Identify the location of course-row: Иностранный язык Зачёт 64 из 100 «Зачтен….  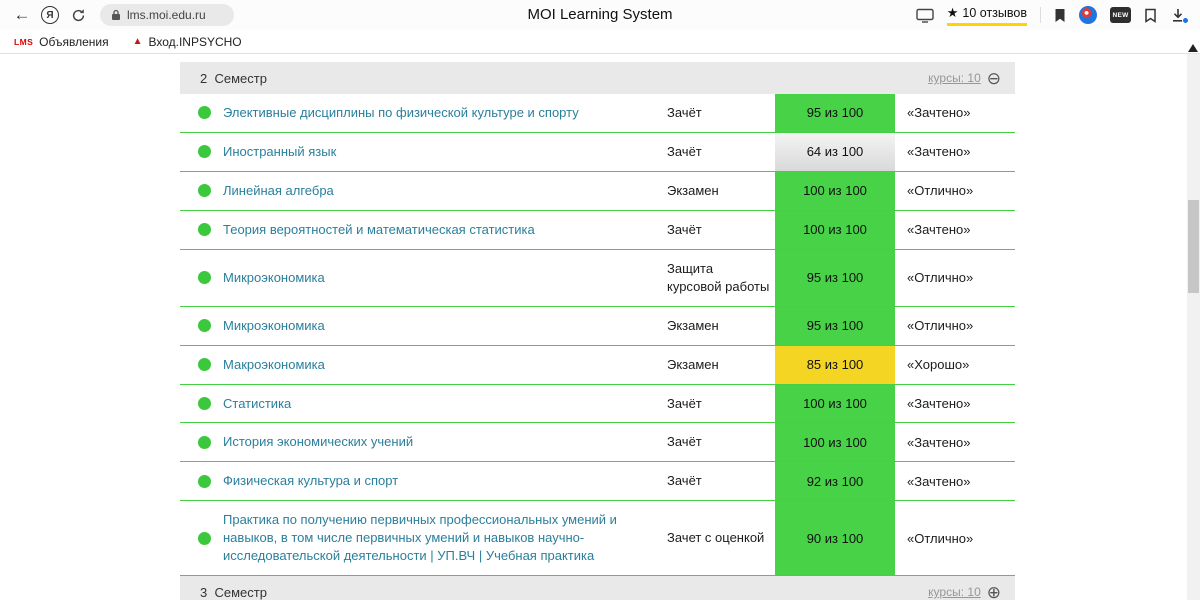
(597, 152).